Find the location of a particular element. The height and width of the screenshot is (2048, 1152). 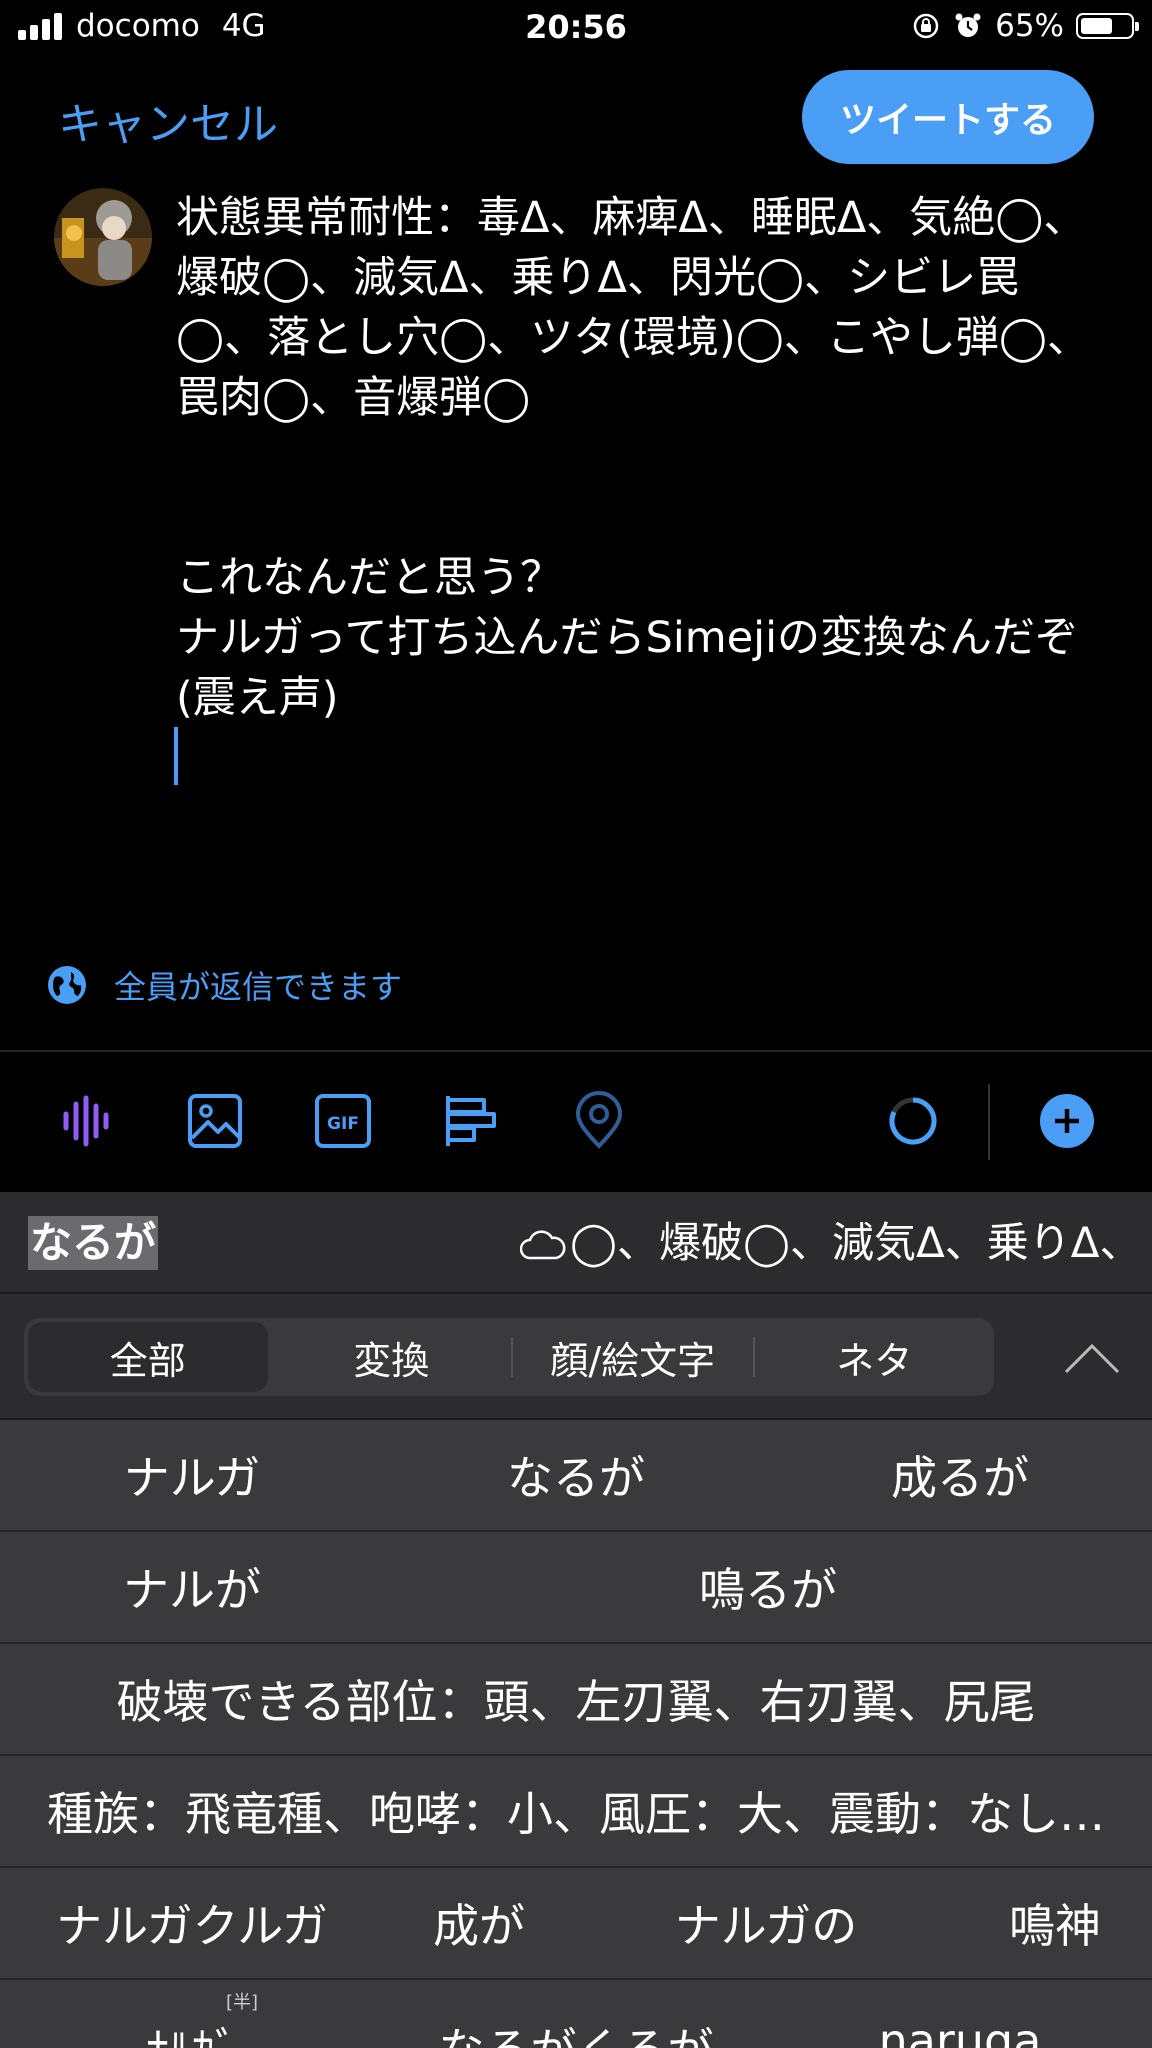

candidate-row: ﾅﾙｶﾞ [半] なるがくるが naruga is located at coordinates (576, 2014).